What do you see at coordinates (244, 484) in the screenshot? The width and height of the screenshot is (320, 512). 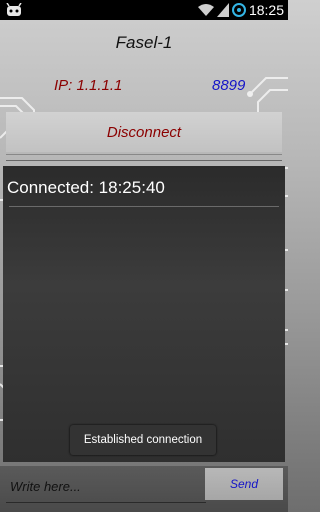 I see `send-button: Send` at bounding box center [244, 484].